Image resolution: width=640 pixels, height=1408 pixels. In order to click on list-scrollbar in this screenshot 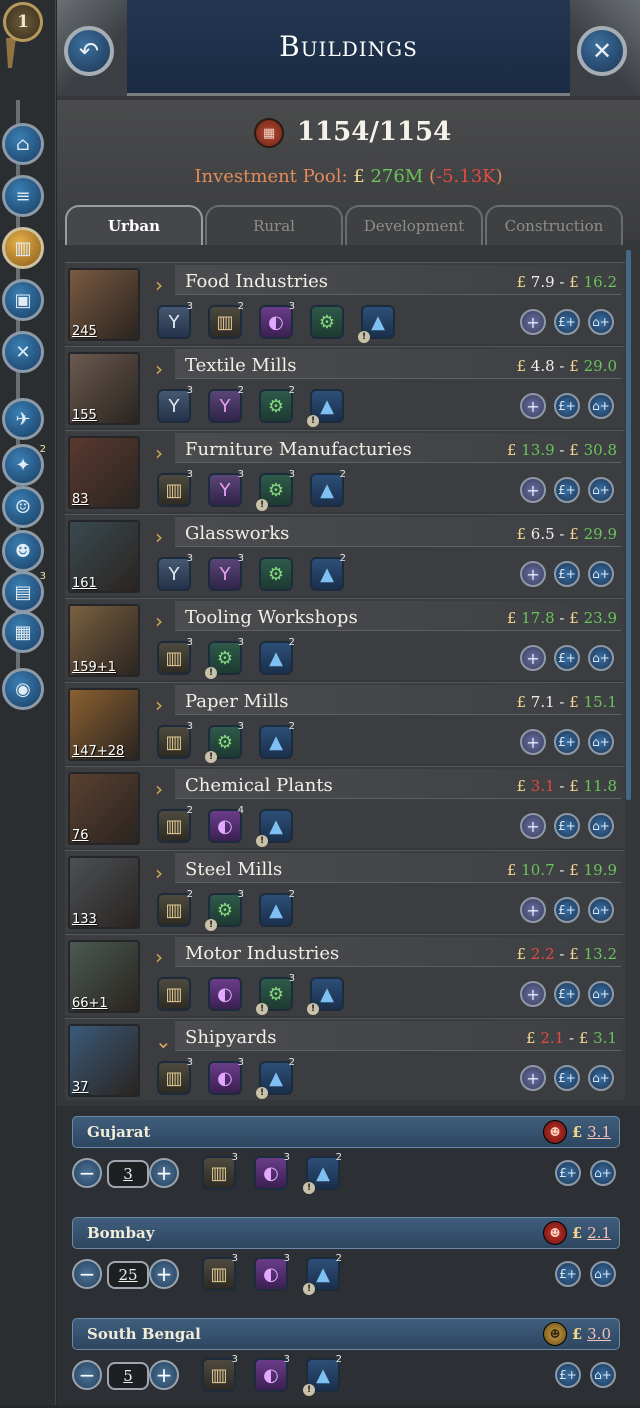, I will do `click(628, 525)`.